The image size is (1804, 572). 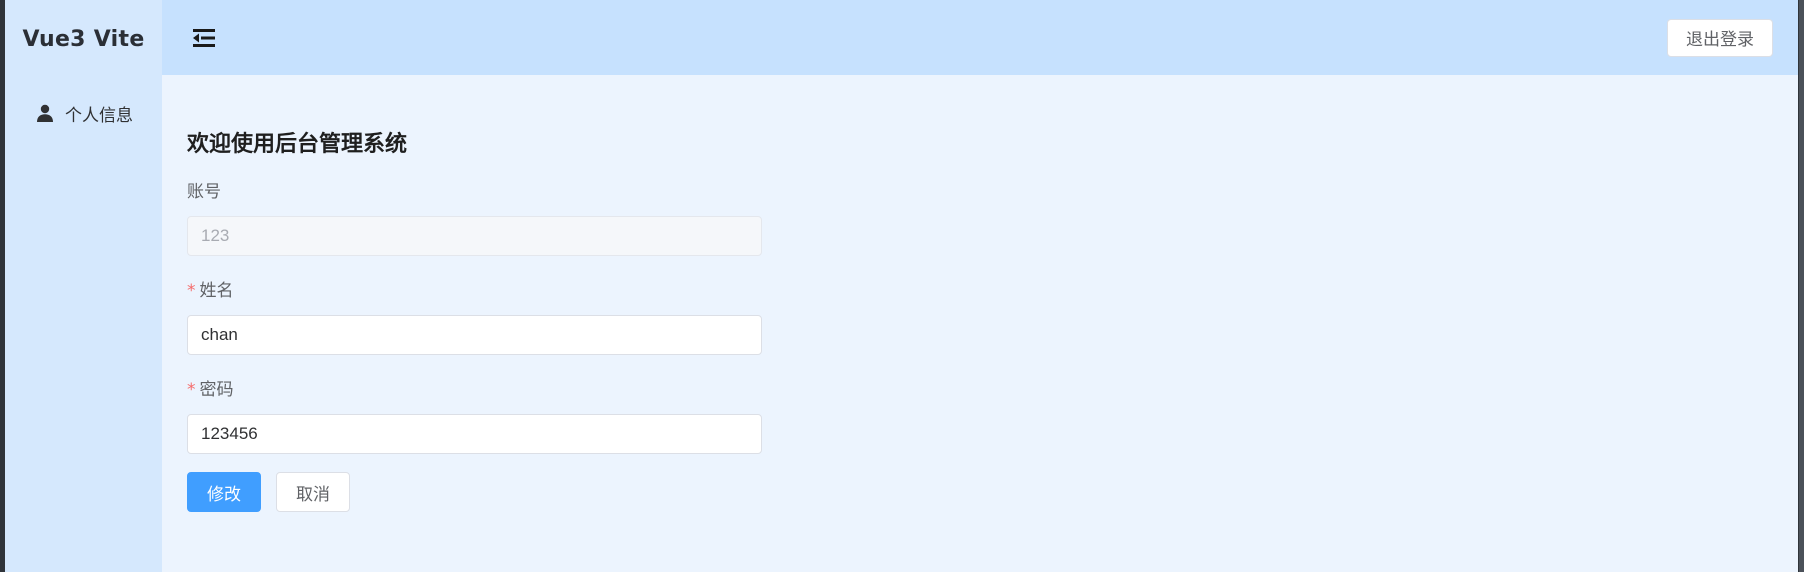 What do you see at coordinates (474, 492) in the screenshot?
I see `form-actions: 修改 取消` at bounding box center [474, 492].